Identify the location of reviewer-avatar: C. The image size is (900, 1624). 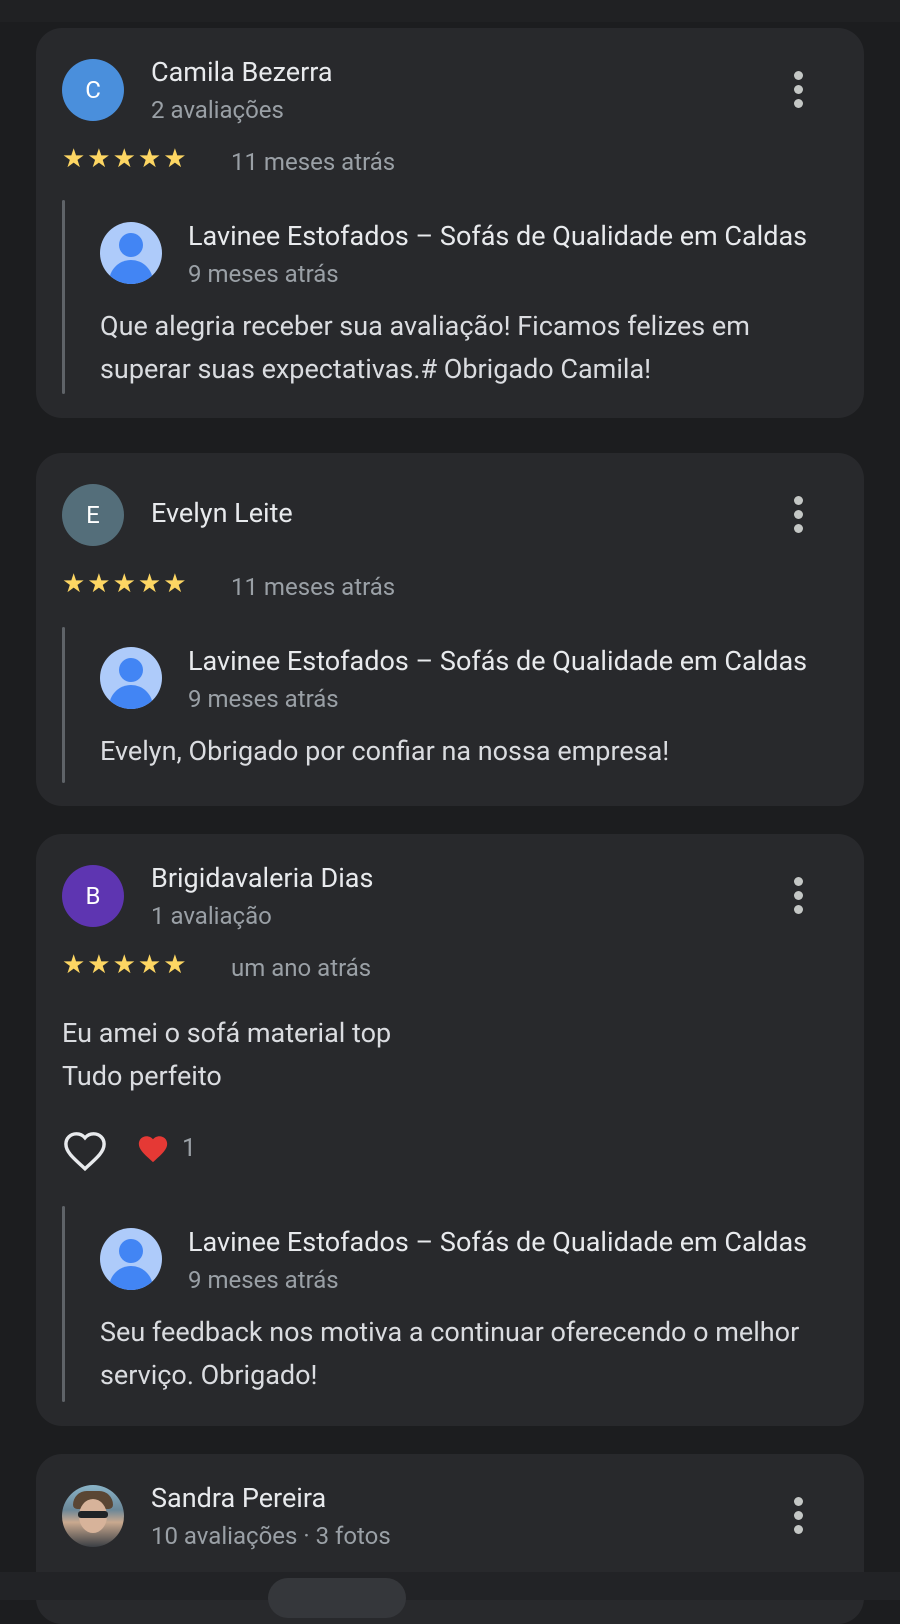
(93, 90).